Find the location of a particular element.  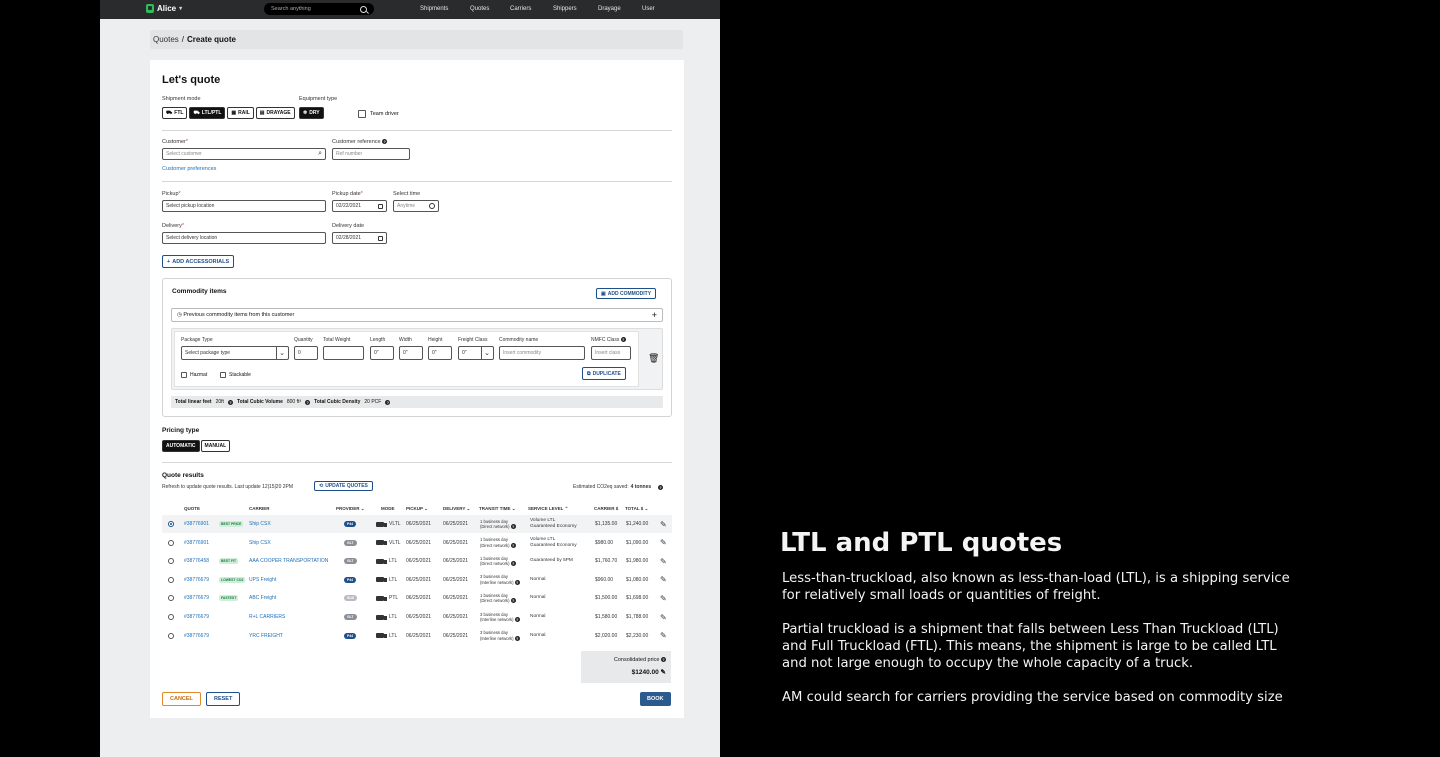

trash-icon: 🗑 is located at coordinates (653, 358).